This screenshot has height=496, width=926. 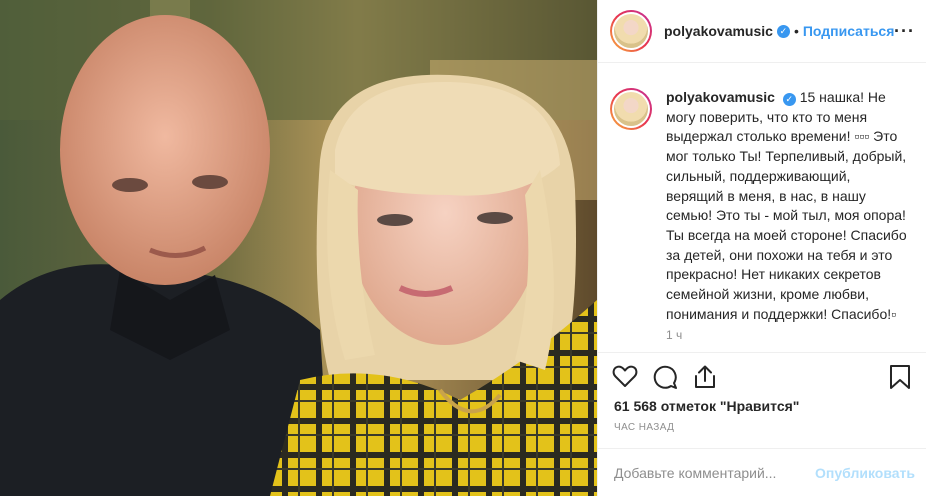 What do you see at coordinates (904, 31) in the screenshot?
I see `more-dots-icon: ···` at bounding box center [904, 31].